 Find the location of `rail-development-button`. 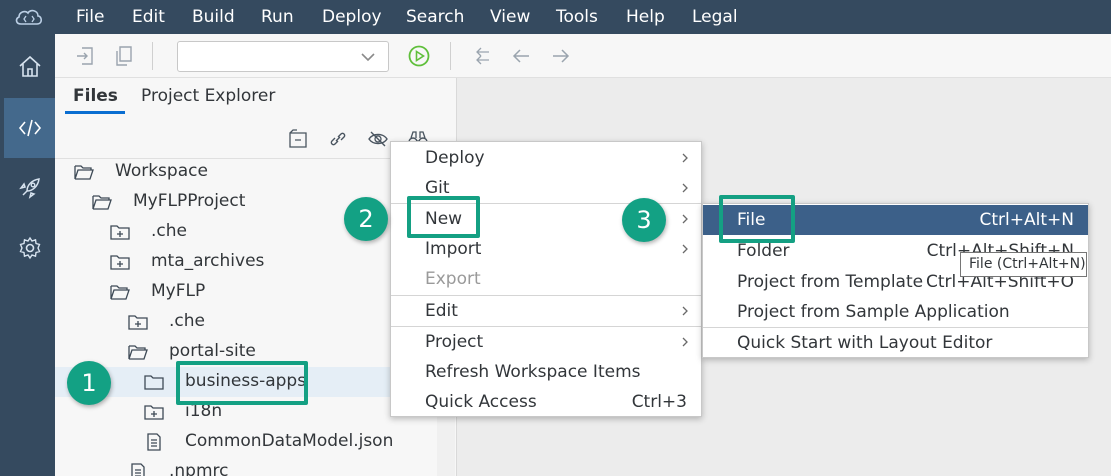

rail-development-button is located at coordinates (29, 128).